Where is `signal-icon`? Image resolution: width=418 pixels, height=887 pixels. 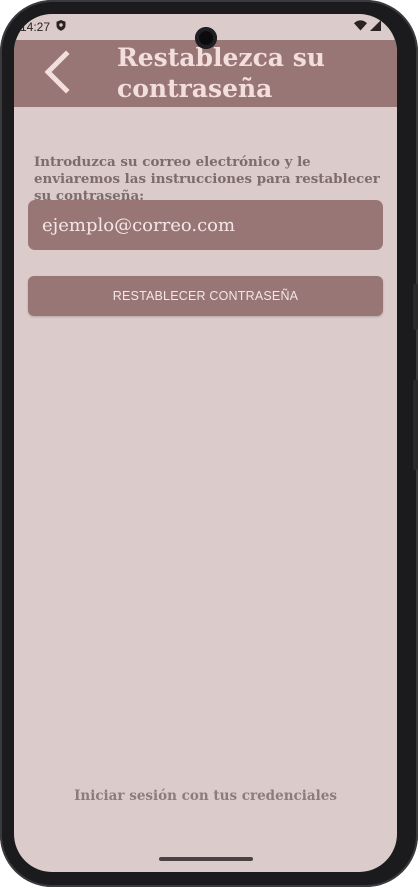 signal-icon is located at coordinates (375, 27).